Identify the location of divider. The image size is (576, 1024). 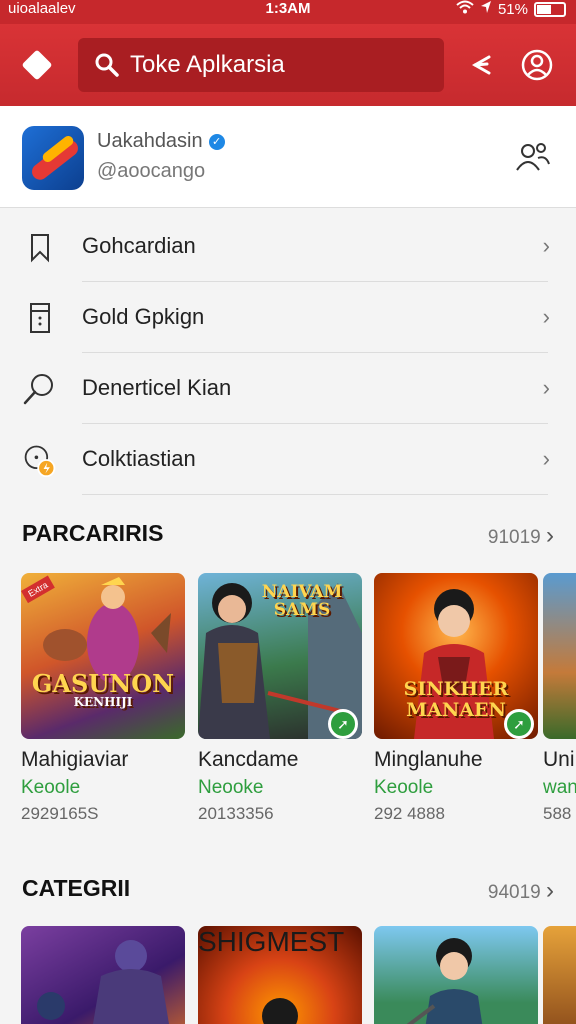
(315, 494).